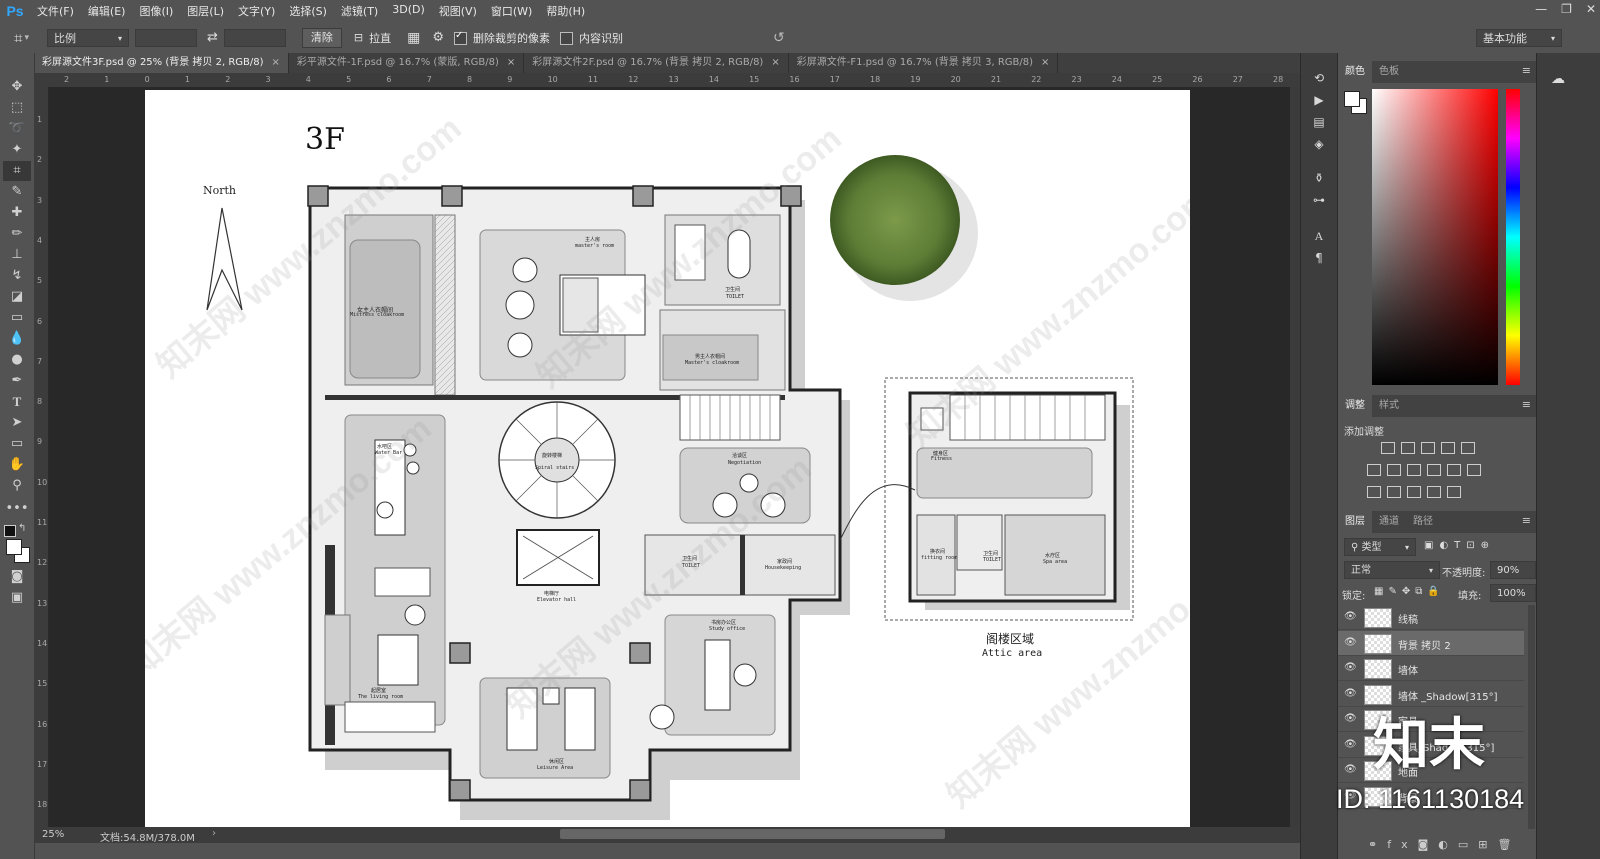 The image size is (1600, 859). I want to click on overlay-grid-icon: ▦, so click(413, 38).